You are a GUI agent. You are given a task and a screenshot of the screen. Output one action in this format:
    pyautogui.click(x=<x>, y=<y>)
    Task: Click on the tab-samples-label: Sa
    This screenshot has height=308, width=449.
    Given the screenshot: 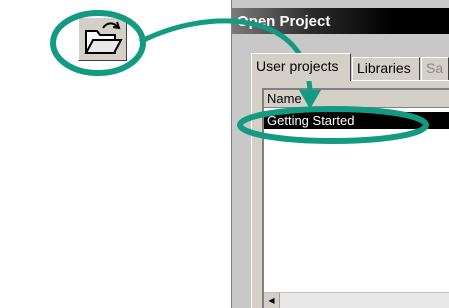 What is the action you would take?
    pyautogui.click(x=435, y=68)
    